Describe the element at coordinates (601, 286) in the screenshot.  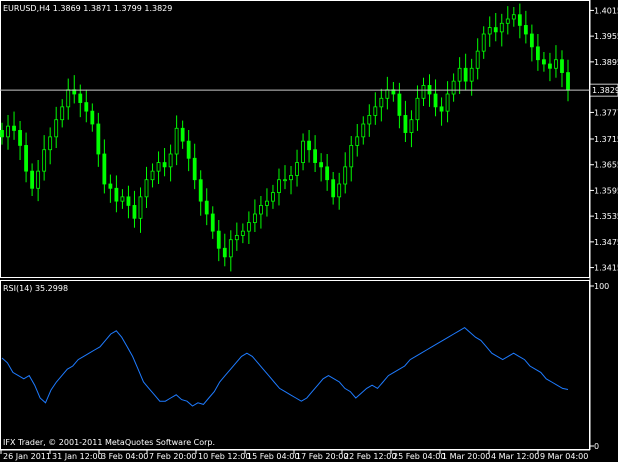
I see `rsi-tick-label: 100` at that location.